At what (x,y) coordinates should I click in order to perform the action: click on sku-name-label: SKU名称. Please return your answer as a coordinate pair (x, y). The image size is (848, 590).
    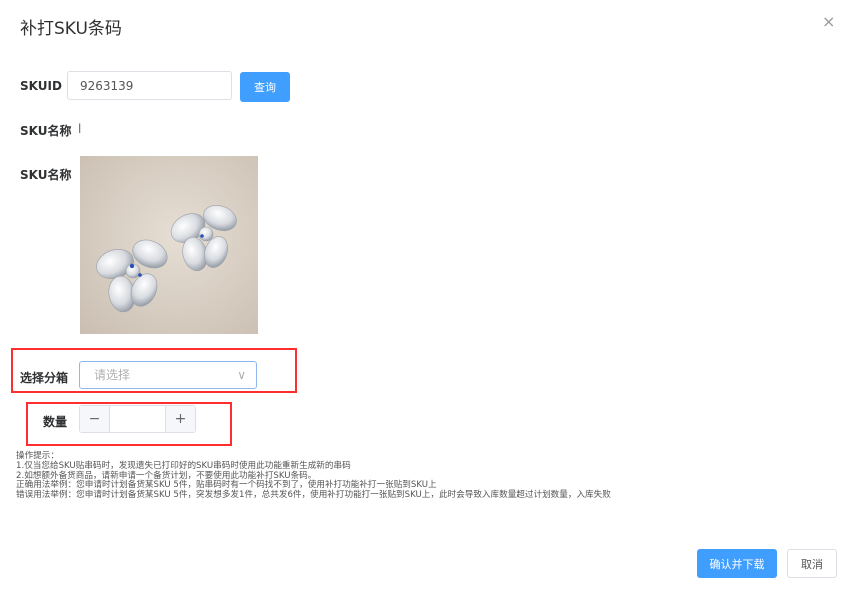
    Looking at the image, I should click on (46, 131).